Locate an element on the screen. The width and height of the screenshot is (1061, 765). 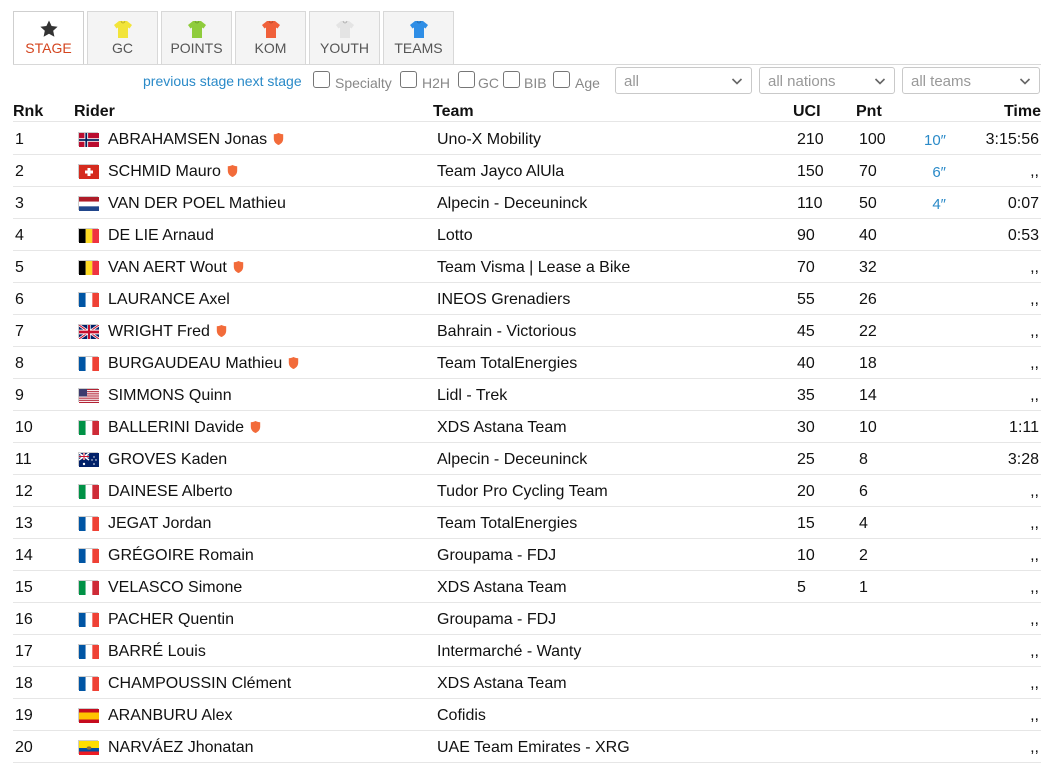
rider-link: SIMMONS Quinn is located at coordinates (170, 396).